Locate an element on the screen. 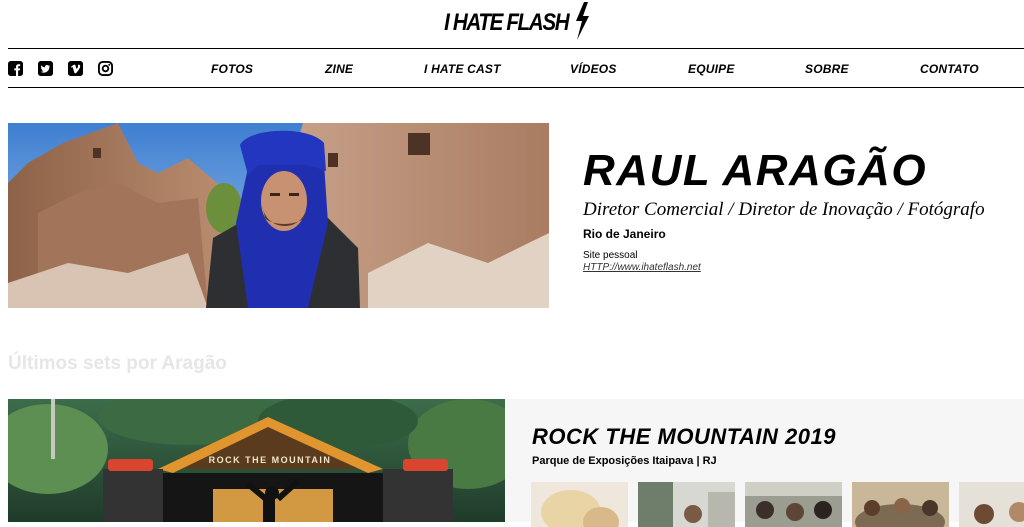 This screenshot has width=1024, height=527. nav-sobre: SOBRE is located at coordinates (827, 69).